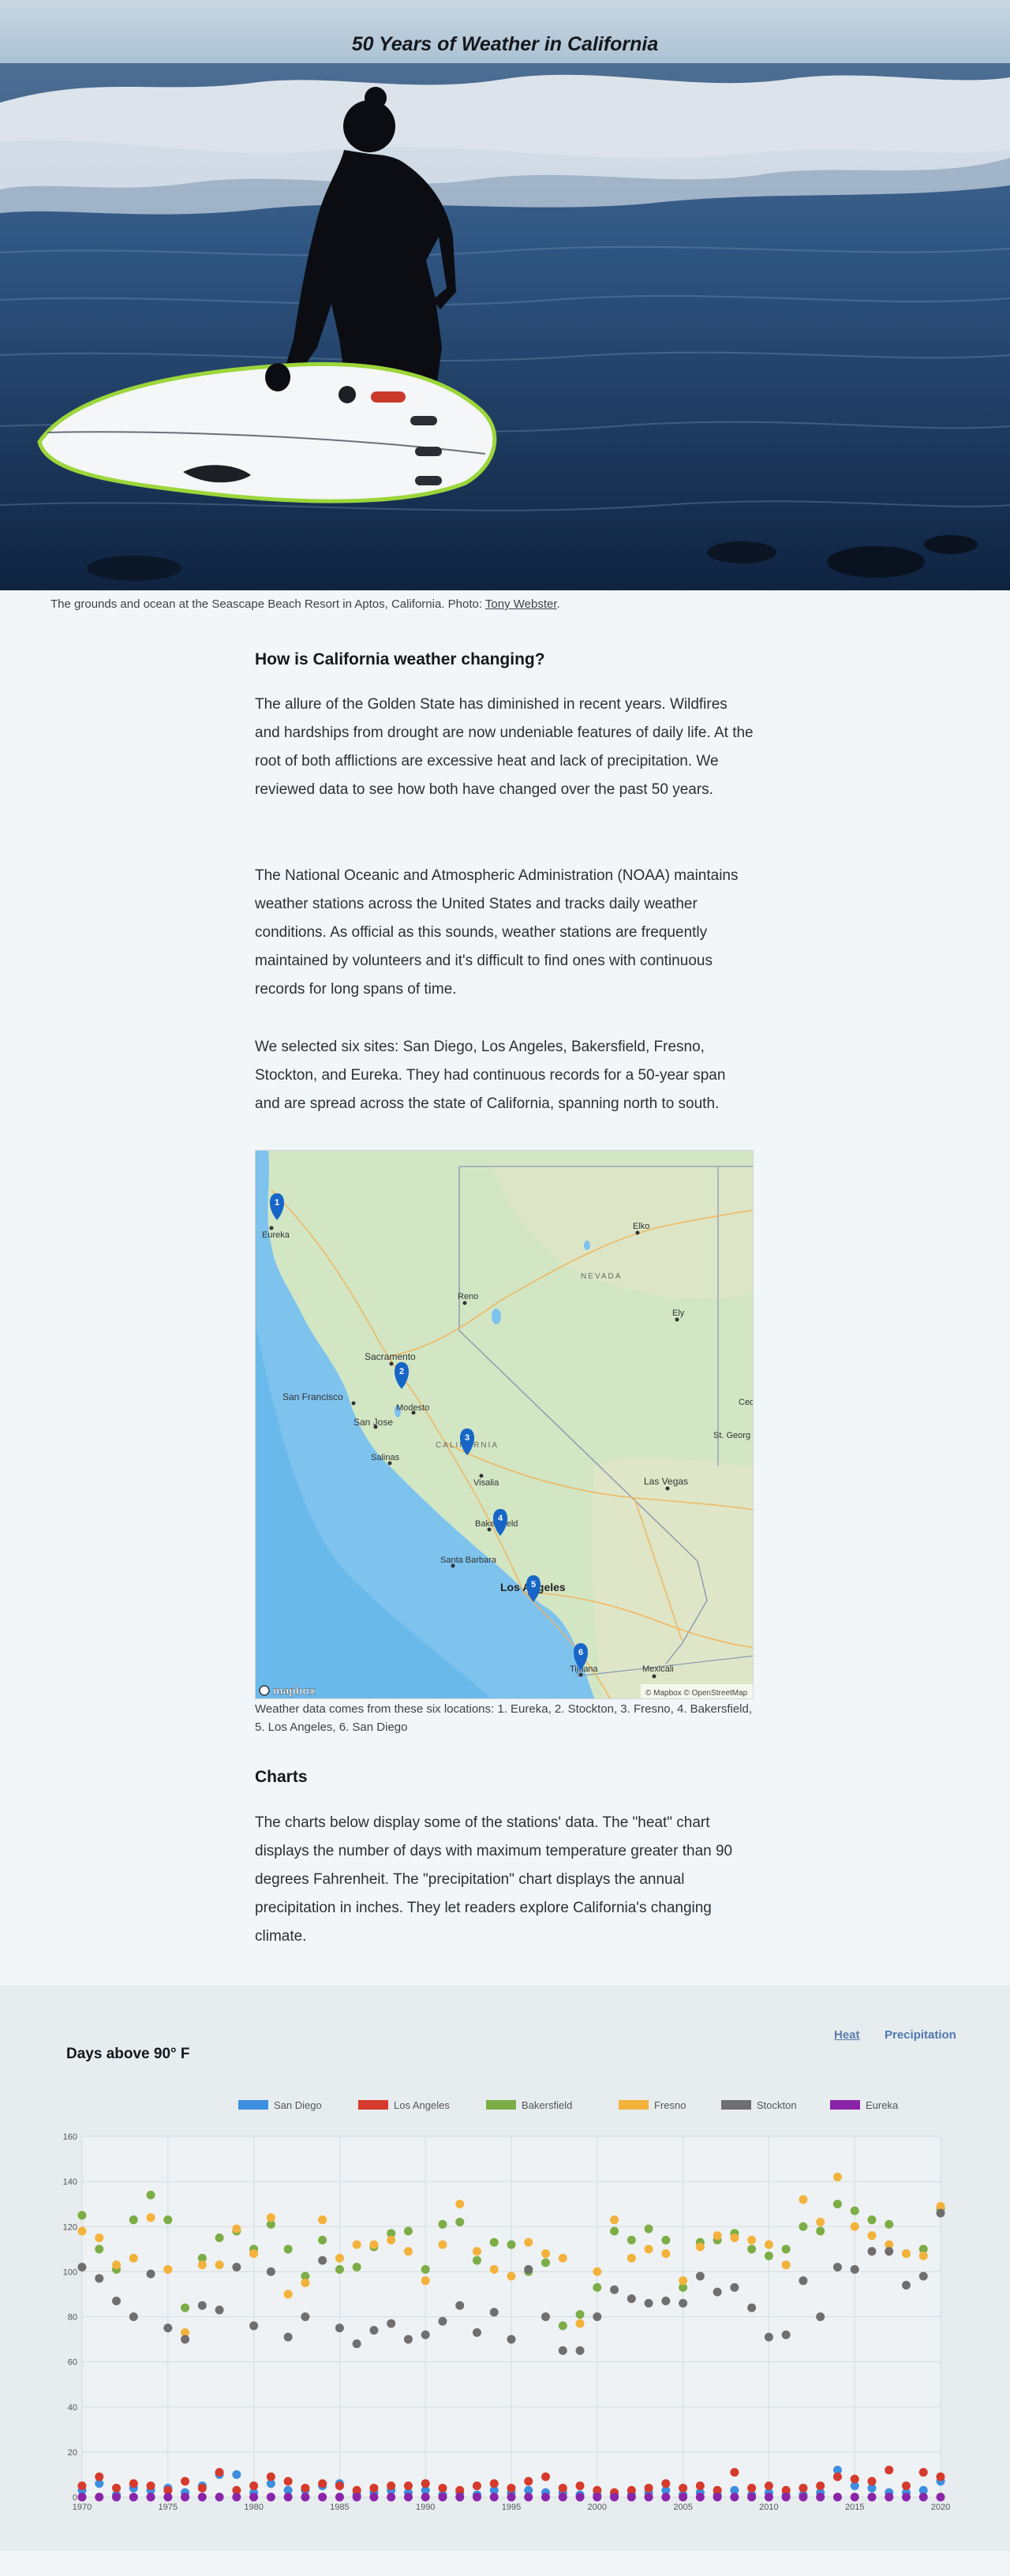 The height and width of the screenshot is (2576, 1010). What do you see at coordinates (422, 2105) in the screenshot?
I see `legend-label: Los Angeles` at bounding box center [422, 2105].